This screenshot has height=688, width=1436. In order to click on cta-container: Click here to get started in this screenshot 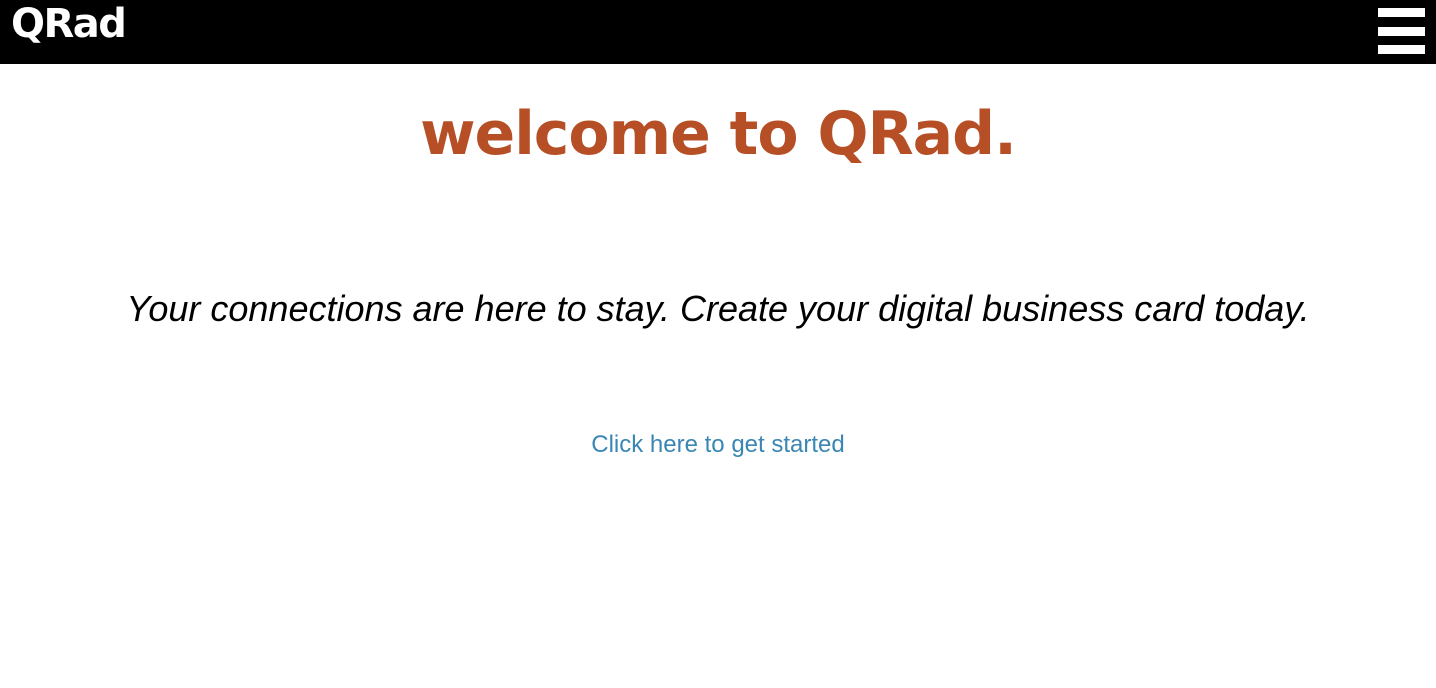, I will do `click(718, 445)`.